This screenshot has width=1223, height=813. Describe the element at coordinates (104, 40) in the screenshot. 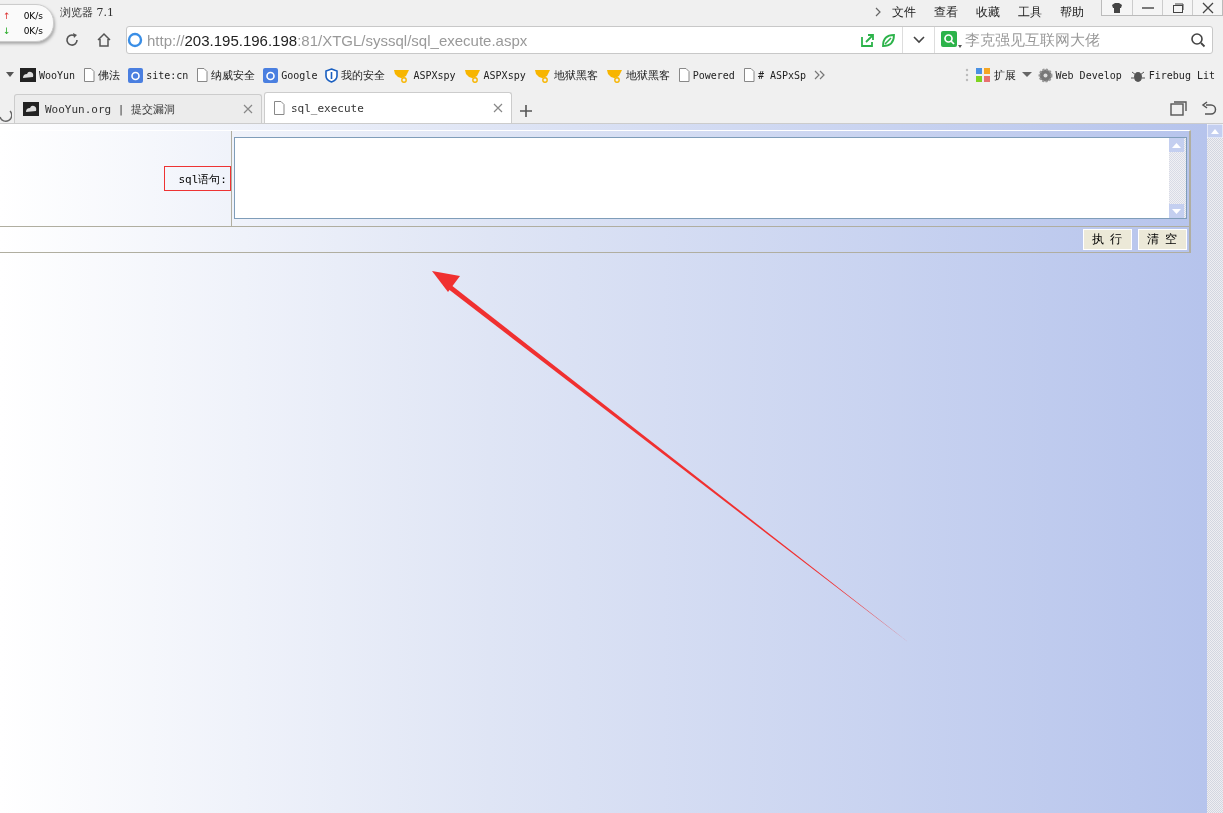

I see `home-icon` at that location.